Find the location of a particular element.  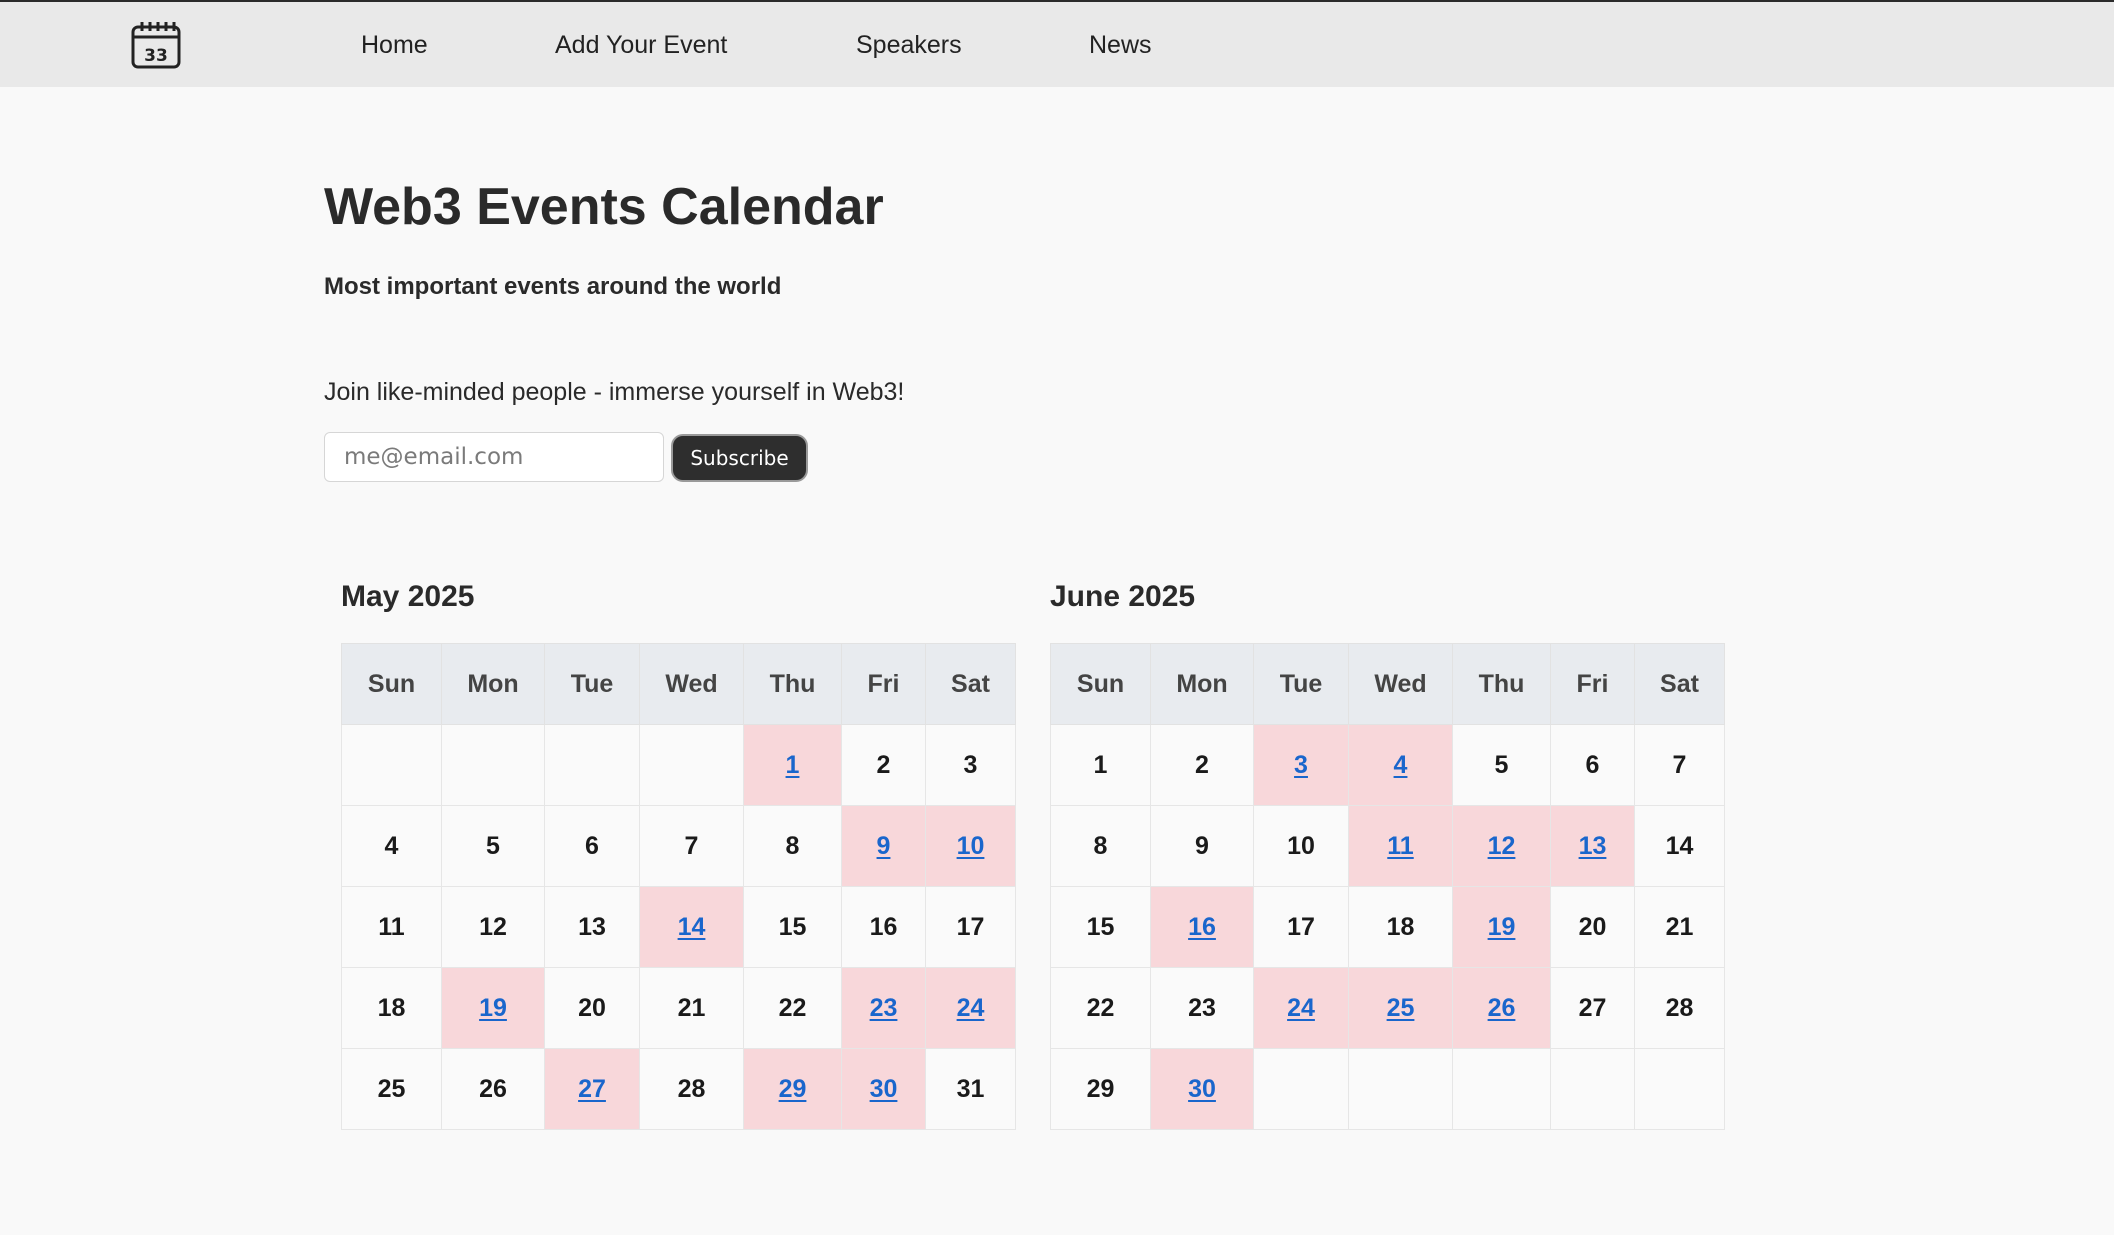

event-day-link: 25 is located at coordinates (1401, 1008).